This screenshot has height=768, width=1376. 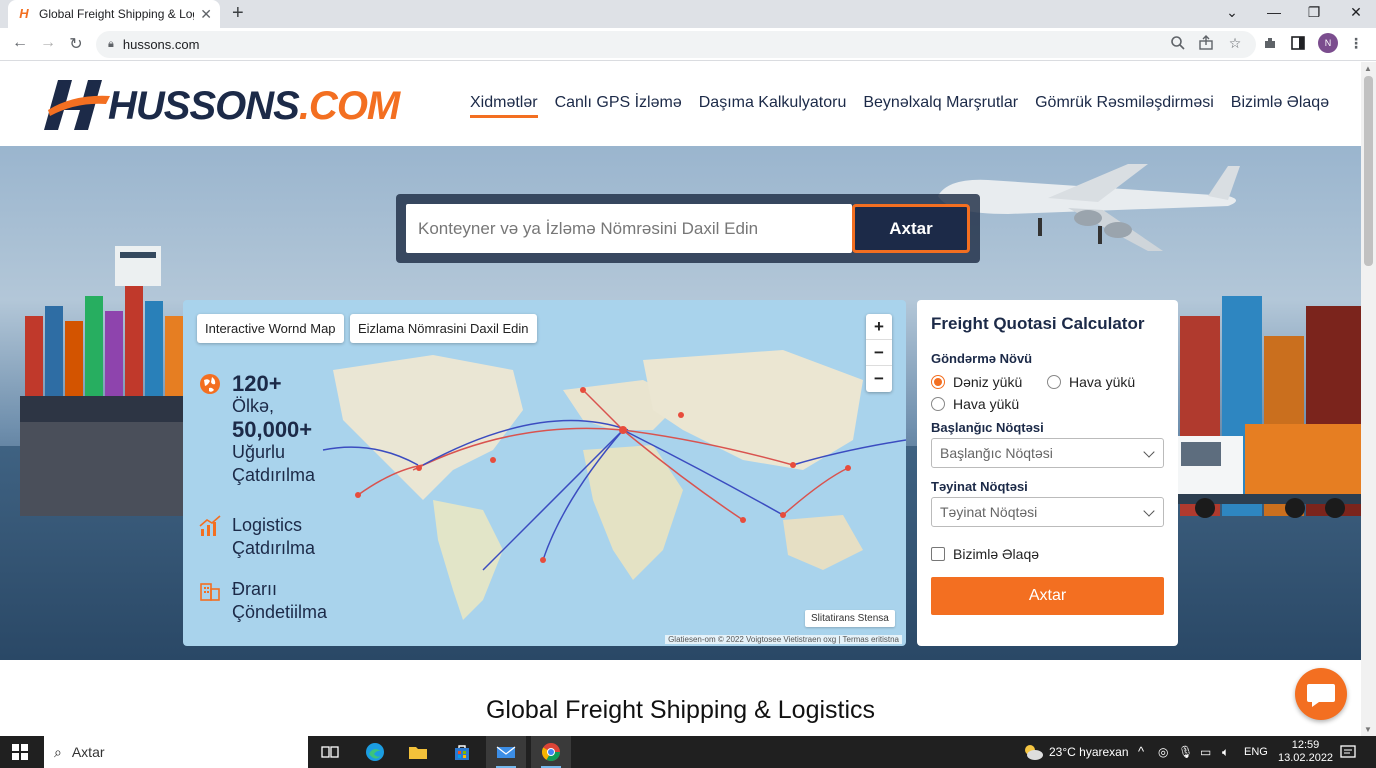 What do you see at coordinates (938, 382) in the screenshot?
I see `radio-sea-freight-circle` at bounding box center [938, 382].